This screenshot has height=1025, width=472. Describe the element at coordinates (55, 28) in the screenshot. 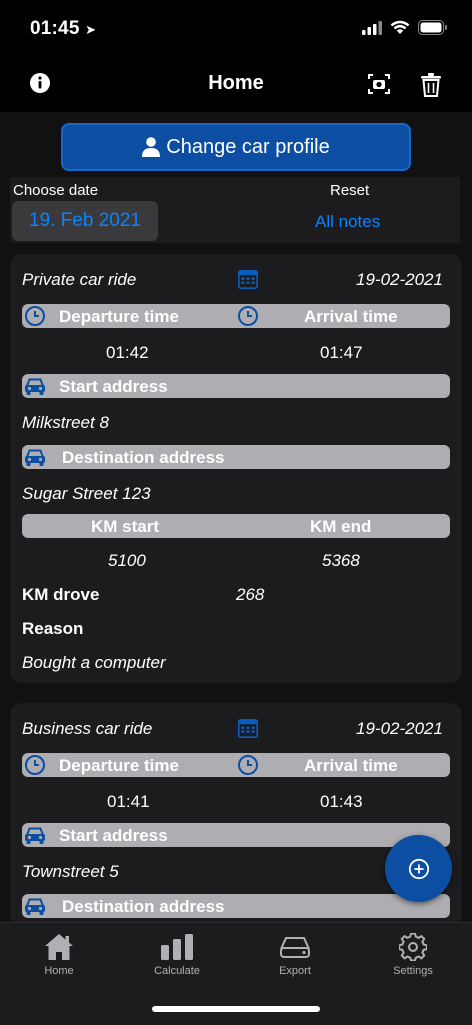

I see `status-time-text: 01:45` at that location.